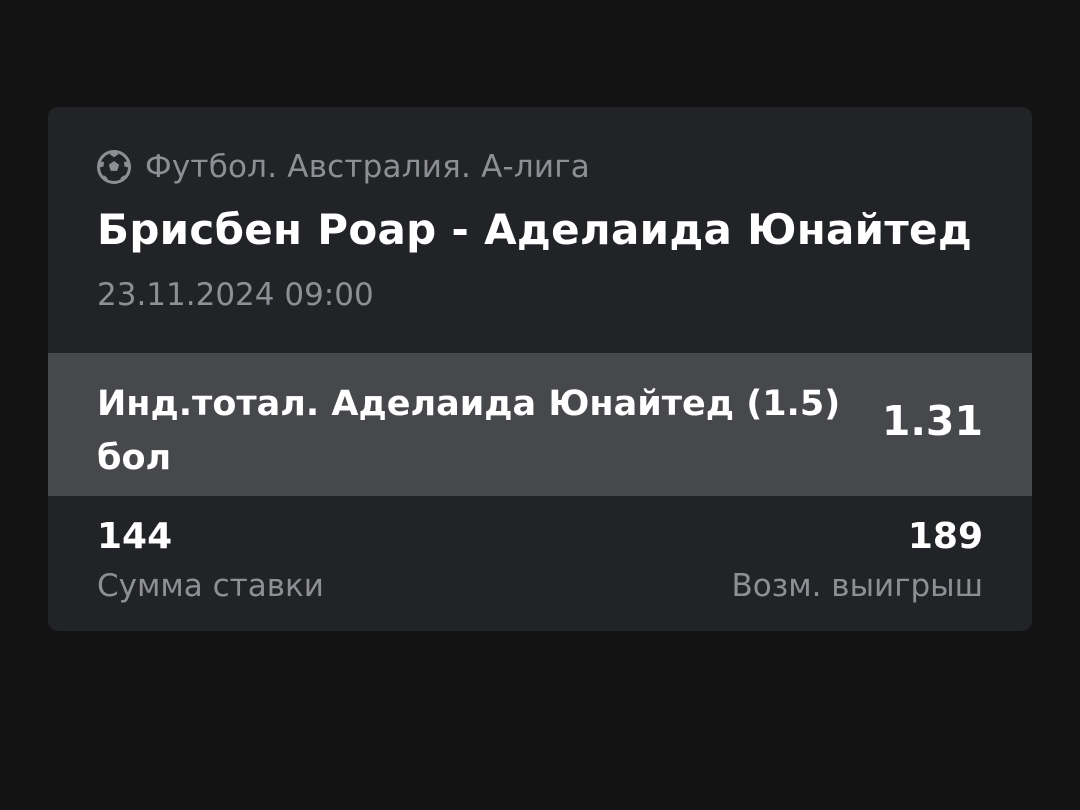  Describe the element at coordinates (114, 167) in the screenshot. I see `soccer-ball-icon` at that location.